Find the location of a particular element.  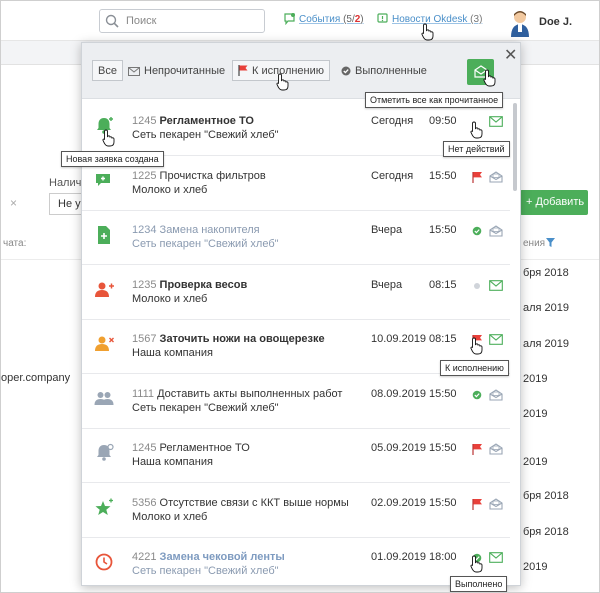

mail-icon is located at coordinates (134, 71).